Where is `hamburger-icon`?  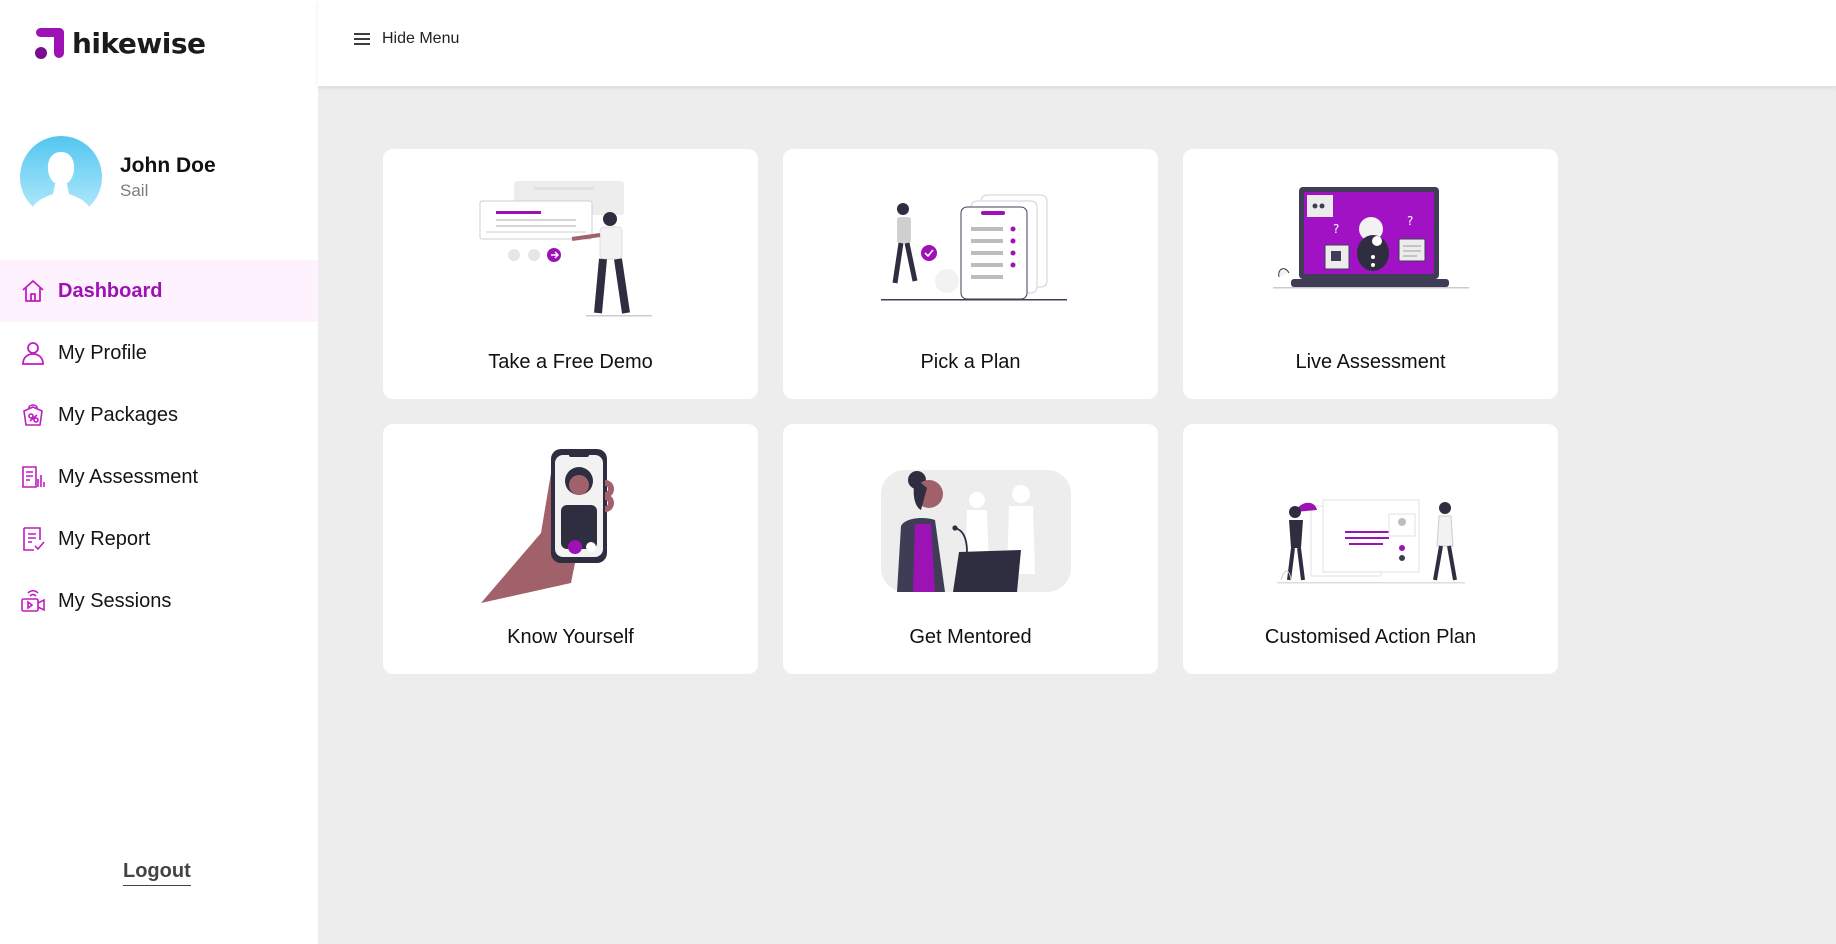 hamburger-icon is located at coordinates (362, 39).